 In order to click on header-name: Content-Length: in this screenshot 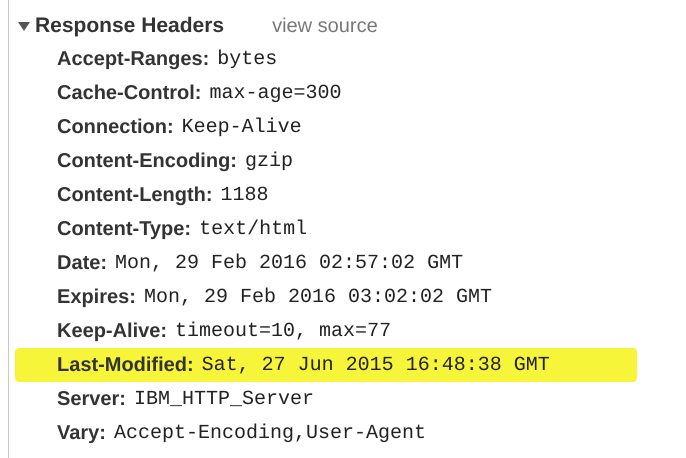, I will do `click(135, 195)`.